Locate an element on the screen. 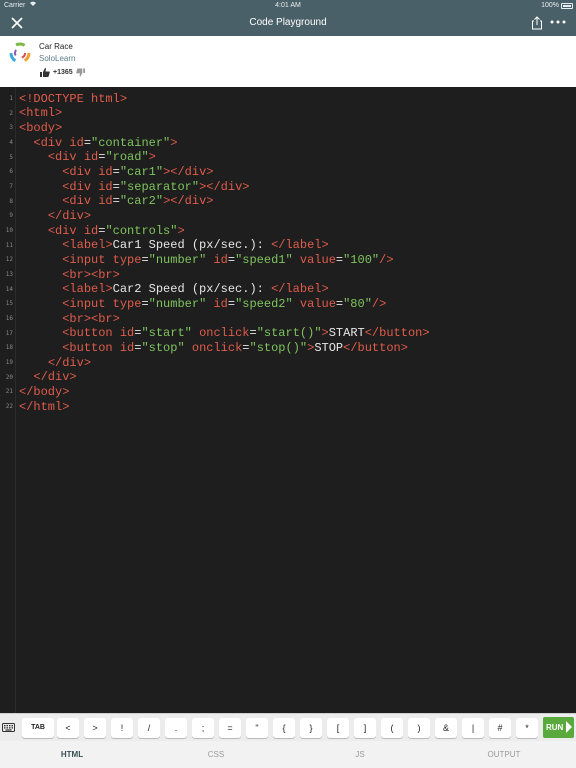 The height and width of the screenshot is (768, 576). key-tab: TAB is located at coordinates (38, 728).